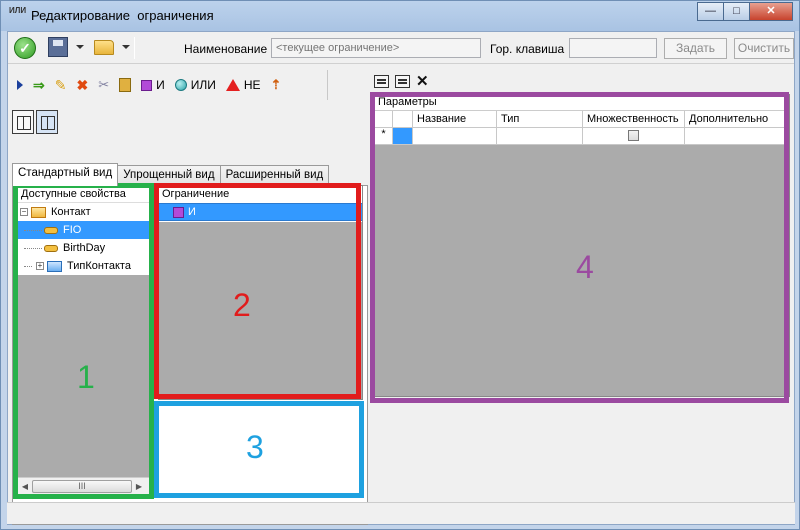  I want to click on pencil-icon: ✎, so click(61, 85).